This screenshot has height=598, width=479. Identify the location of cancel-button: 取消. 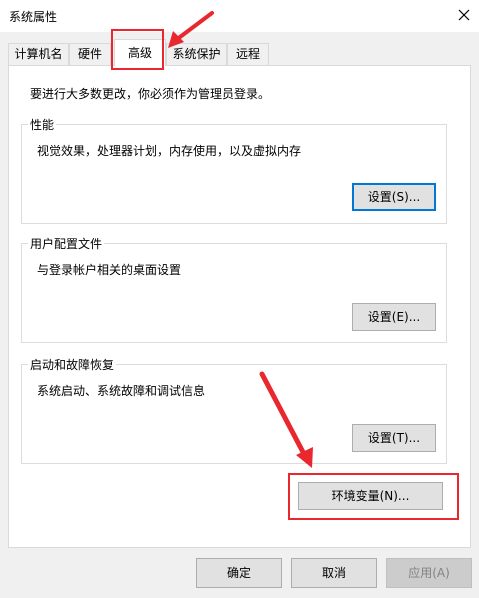
(334, 573).